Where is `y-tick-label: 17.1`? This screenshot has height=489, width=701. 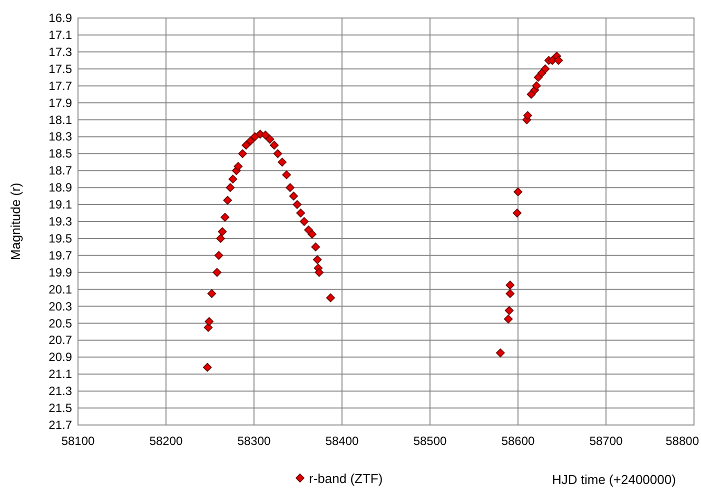
y-tick-label: 17.1 is located at coordinates (60, 35).